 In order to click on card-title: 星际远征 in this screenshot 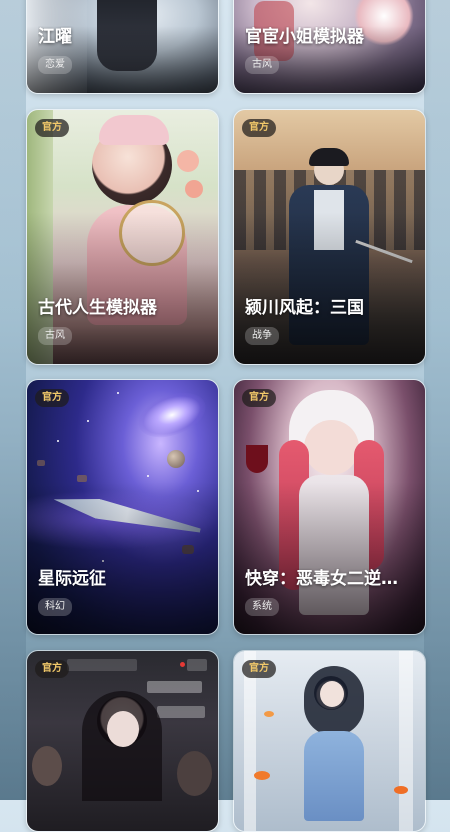, I will do `click(72, 579)`.